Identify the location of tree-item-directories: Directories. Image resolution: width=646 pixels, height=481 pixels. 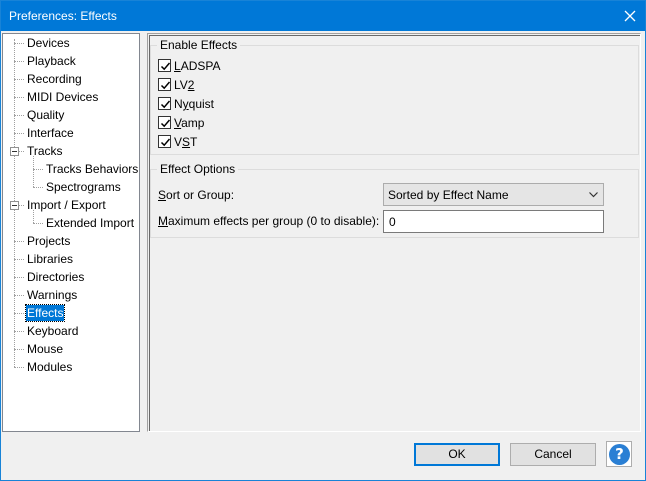
(55, 277).